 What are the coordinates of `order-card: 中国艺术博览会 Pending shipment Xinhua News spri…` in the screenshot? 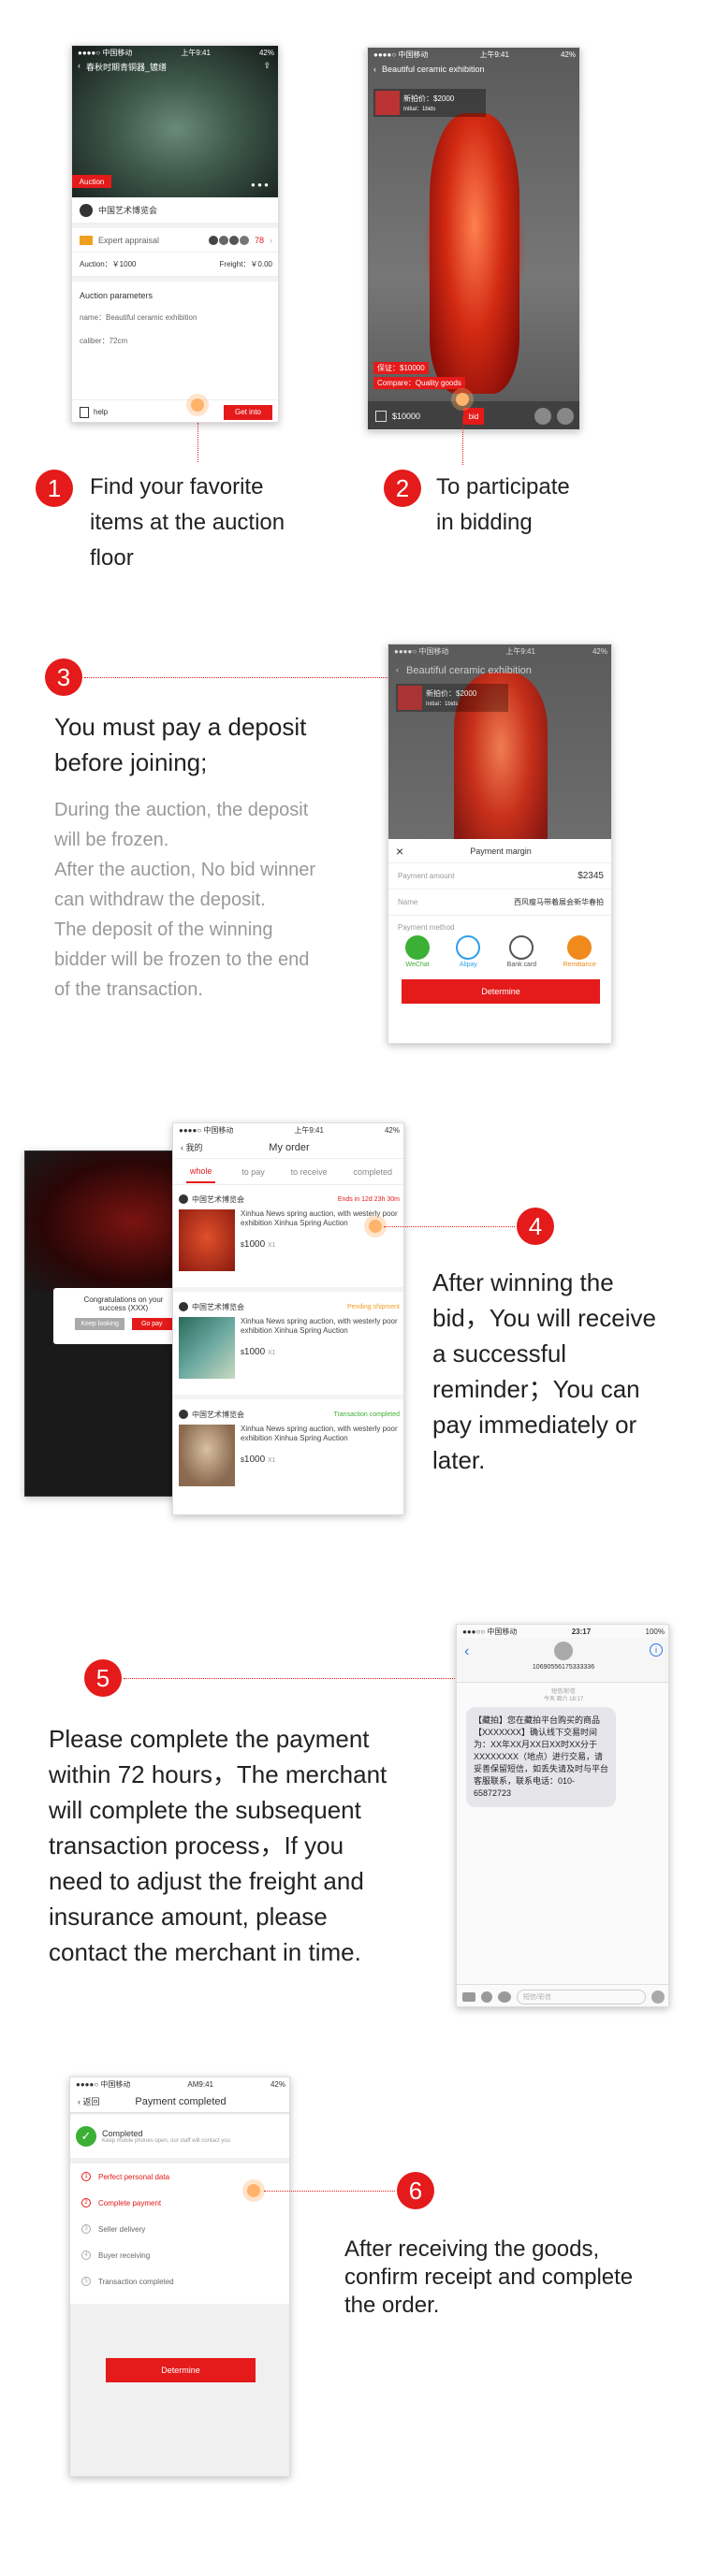 It's located at (288, 1347).